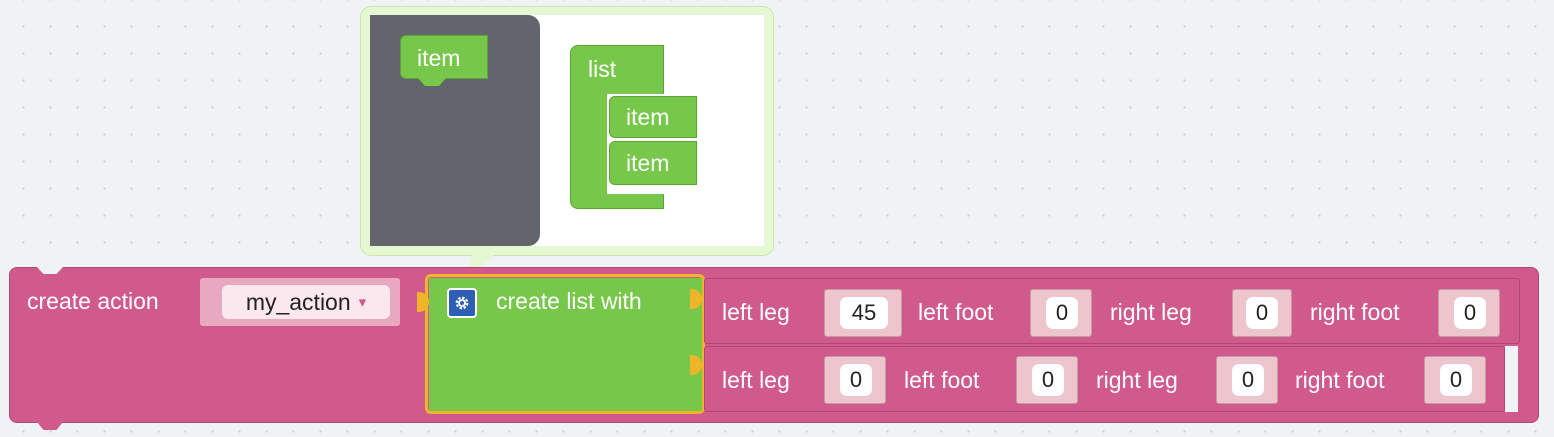 Image resolution: width=1554 pixels, height=437 pixels. What do you see at coordinates (1470, 313) in the screenshot?
I see `row1-right-foot-value: 0` at bounding box center [1470, 313].